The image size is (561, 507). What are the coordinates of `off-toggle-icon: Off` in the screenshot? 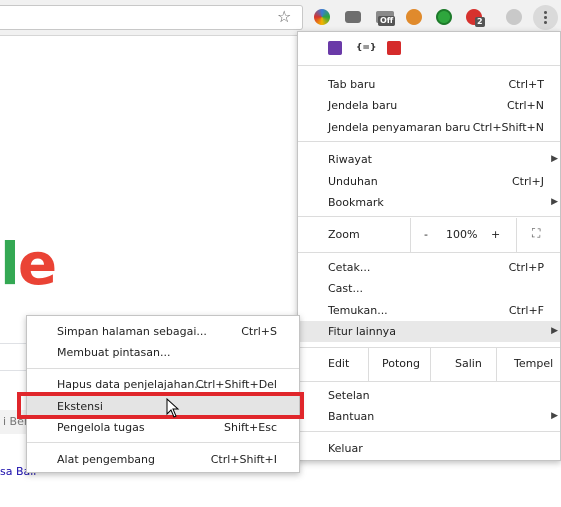 It's located at (386, 18).